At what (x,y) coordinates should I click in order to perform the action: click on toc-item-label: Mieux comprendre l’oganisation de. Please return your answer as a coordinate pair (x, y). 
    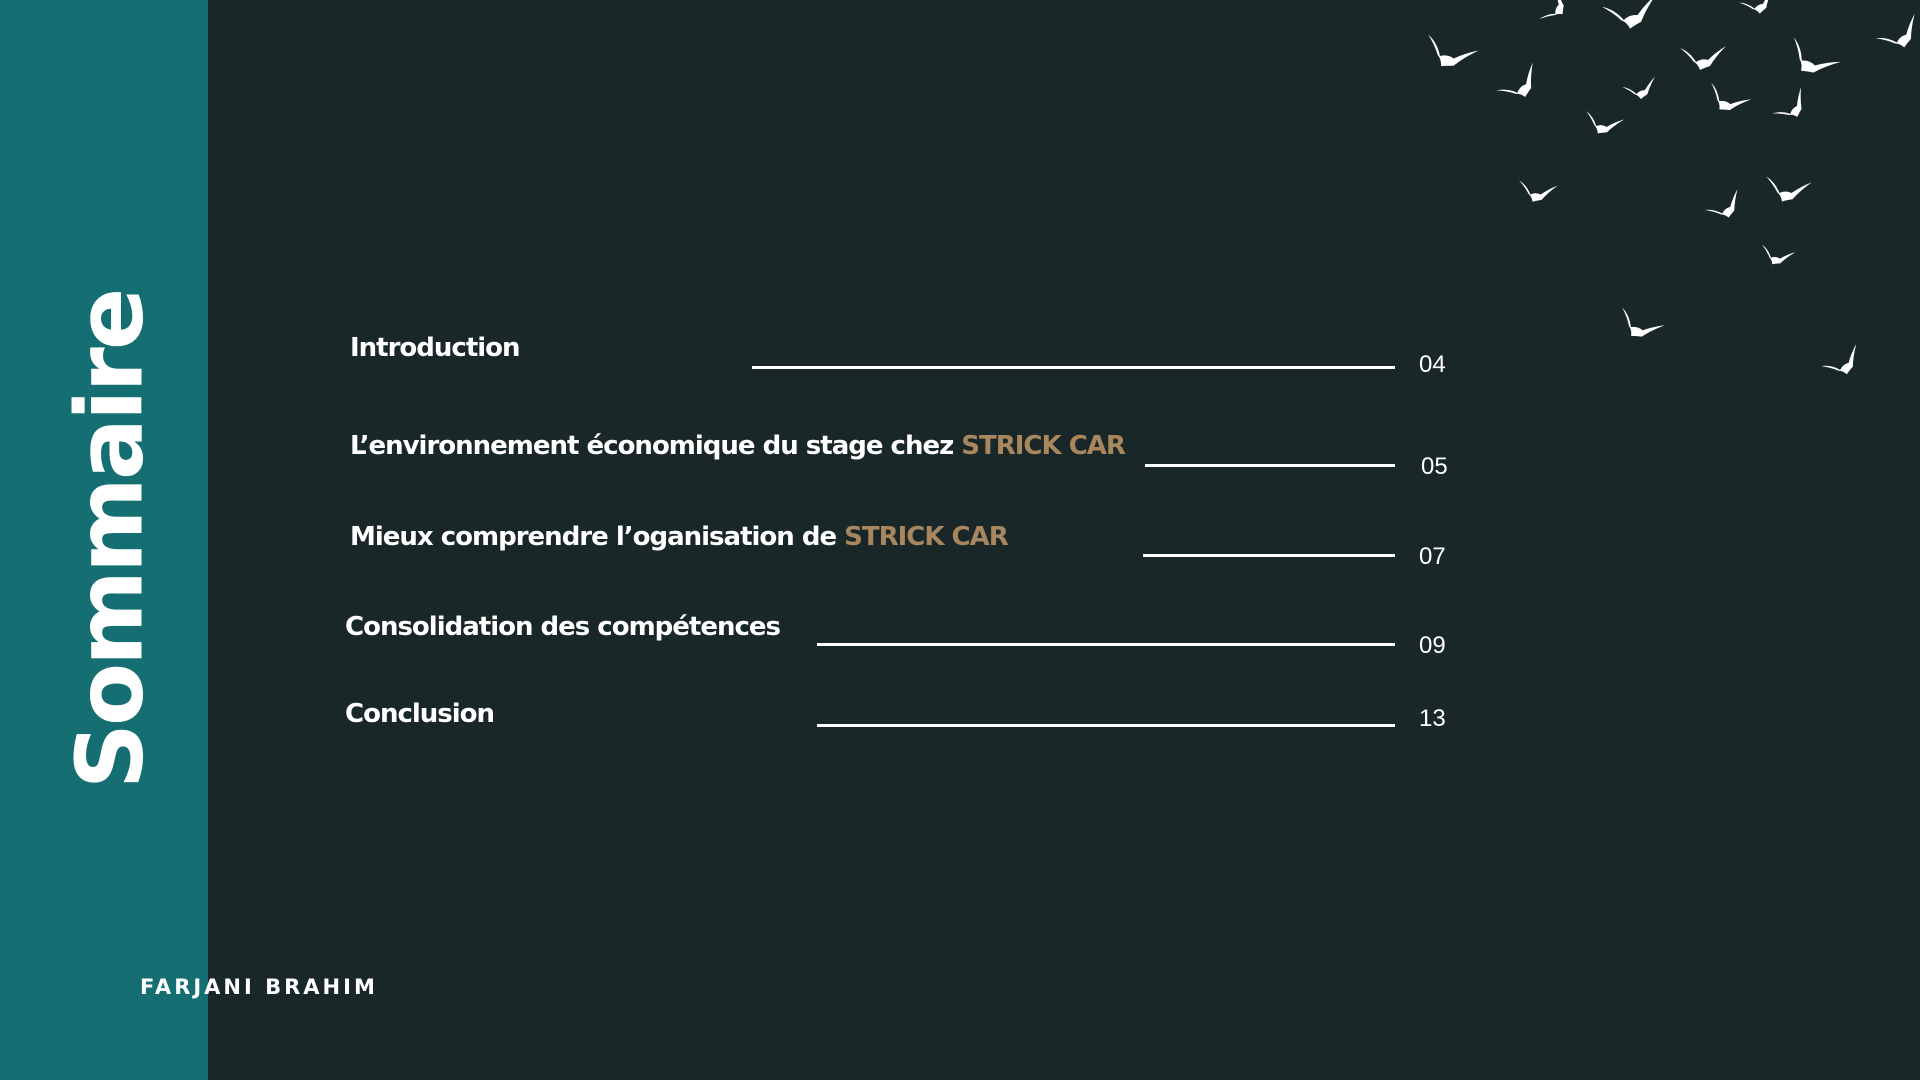
    Looking at the image, I should click on (597, 537).